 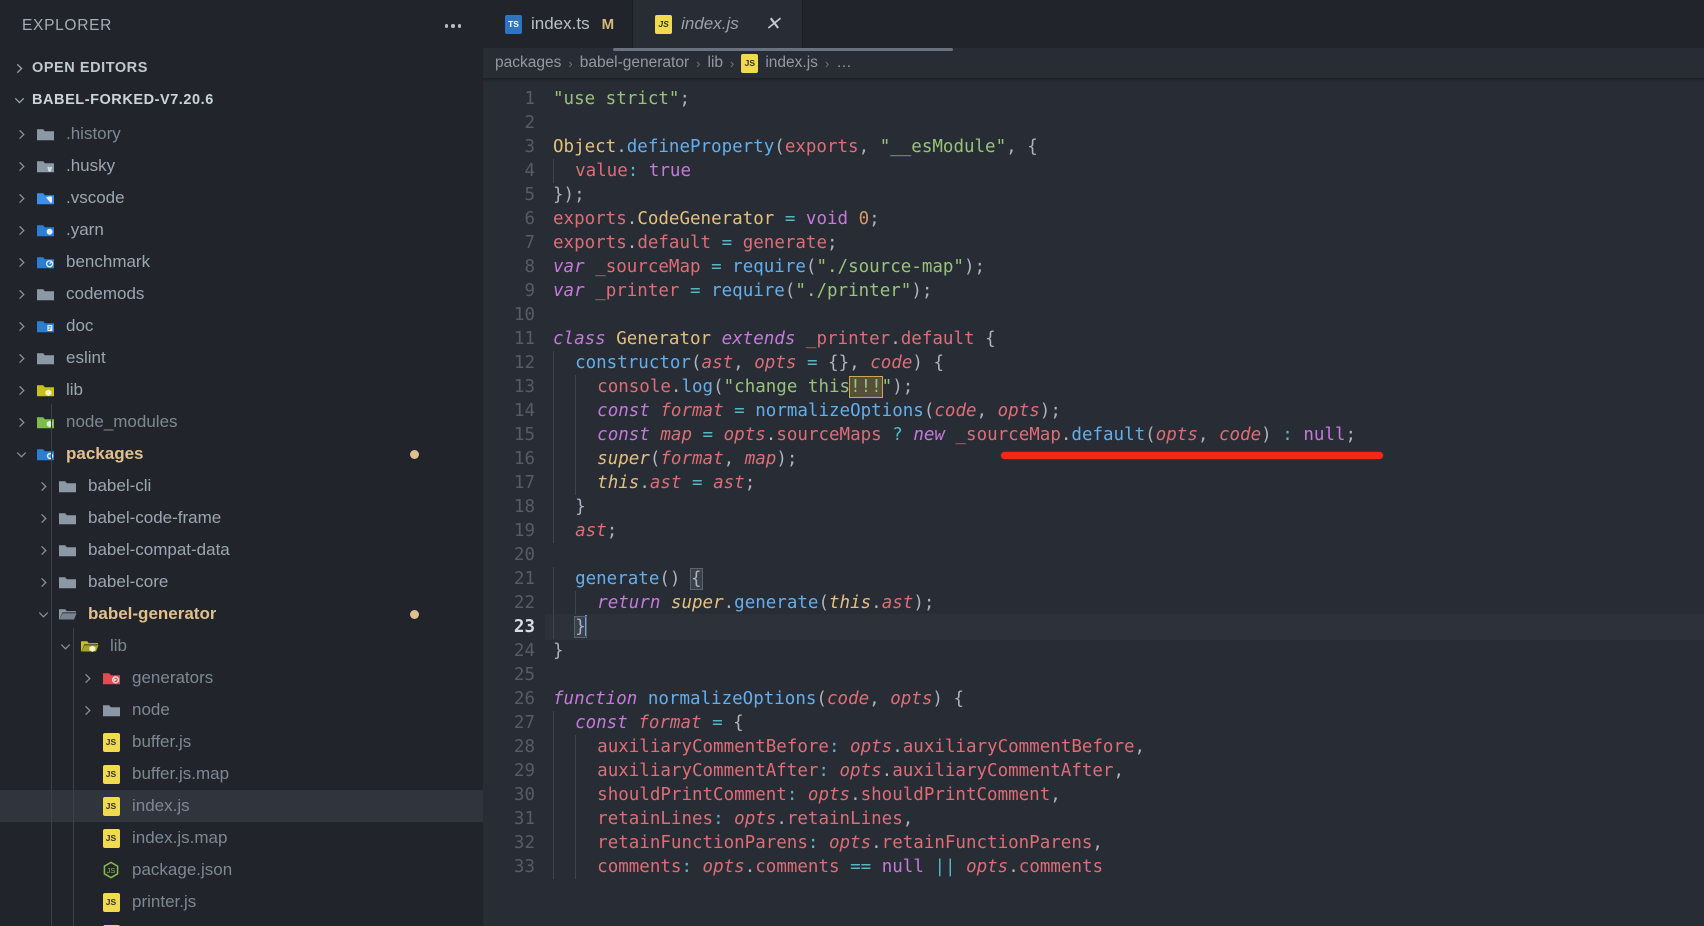 What do you see at coordinates (779, 63) in the screenshot?
I see `breadcrumb-item-3: JS index.js` at bounding box center [779, 63].